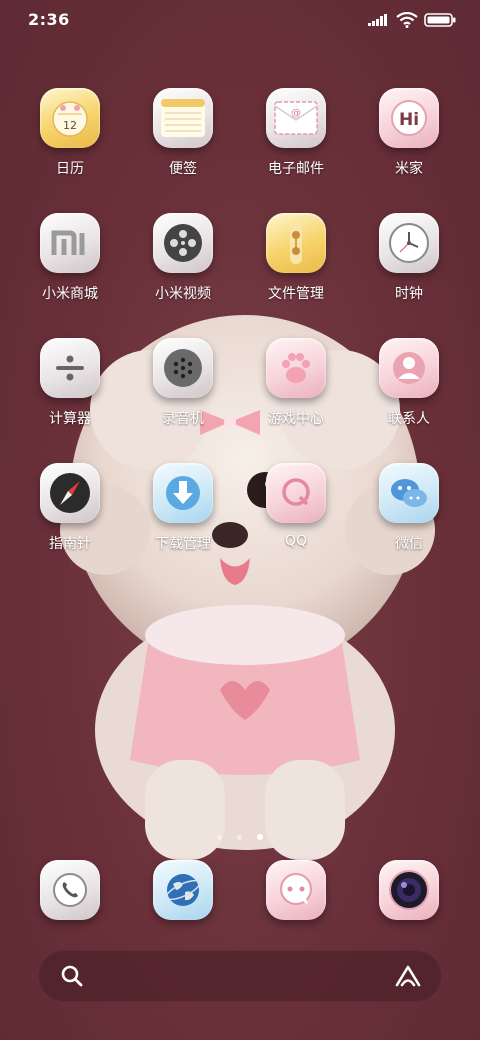 This screenshot has height=1040, width=480. I want to click on film-reel-icon, so click(183, 243).